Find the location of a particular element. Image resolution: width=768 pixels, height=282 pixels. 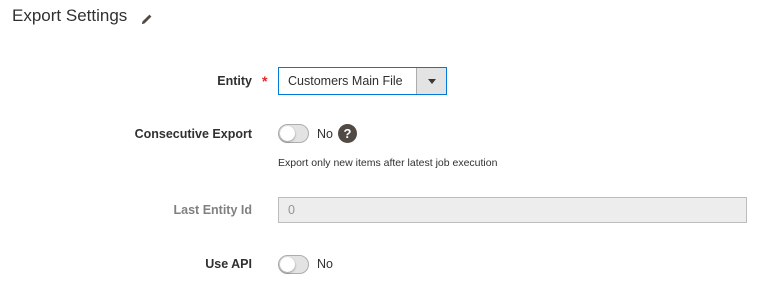

last-entity-id-input is located at coordinates (512, 210).